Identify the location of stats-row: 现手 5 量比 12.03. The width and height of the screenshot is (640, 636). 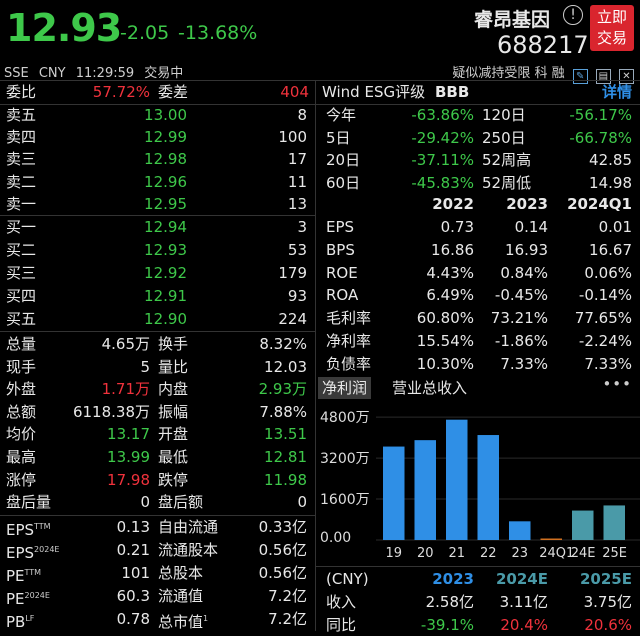
(157, 367).